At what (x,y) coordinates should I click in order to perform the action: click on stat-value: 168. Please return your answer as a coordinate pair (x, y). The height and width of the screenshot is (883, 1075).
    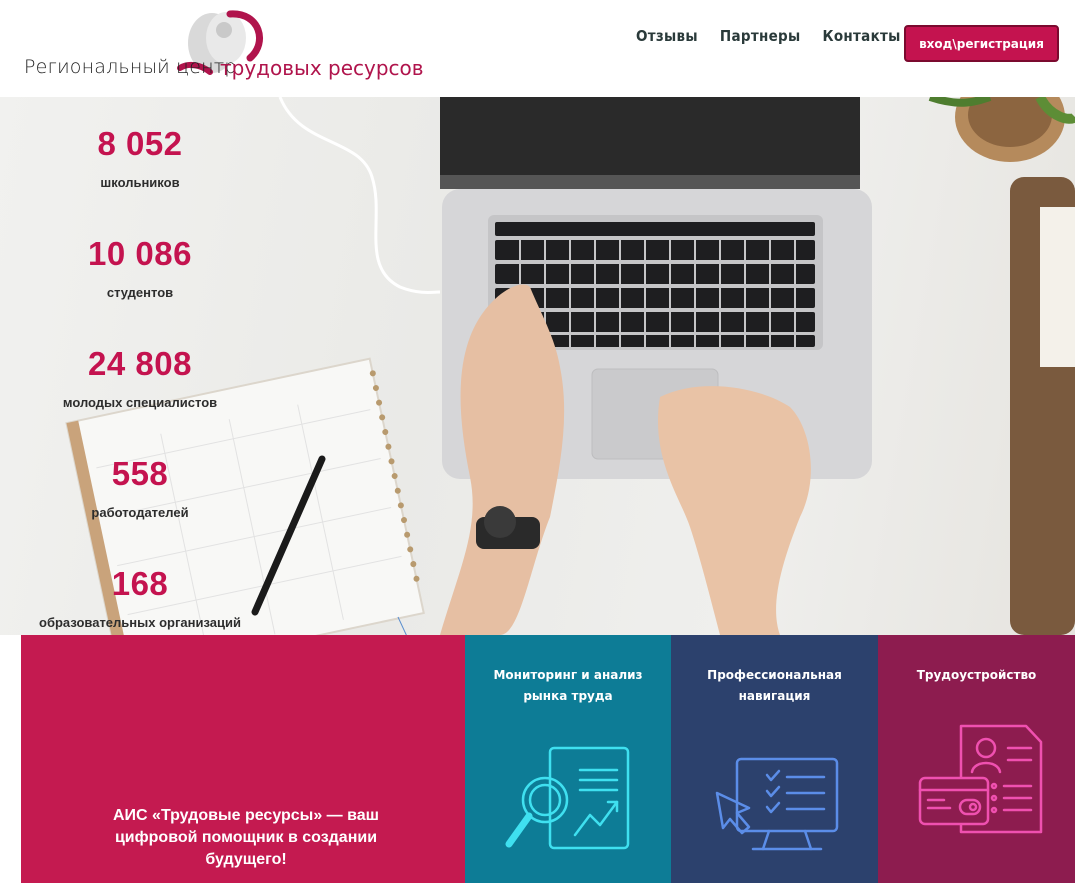
    Looking at the image, I should click on (140, 583).